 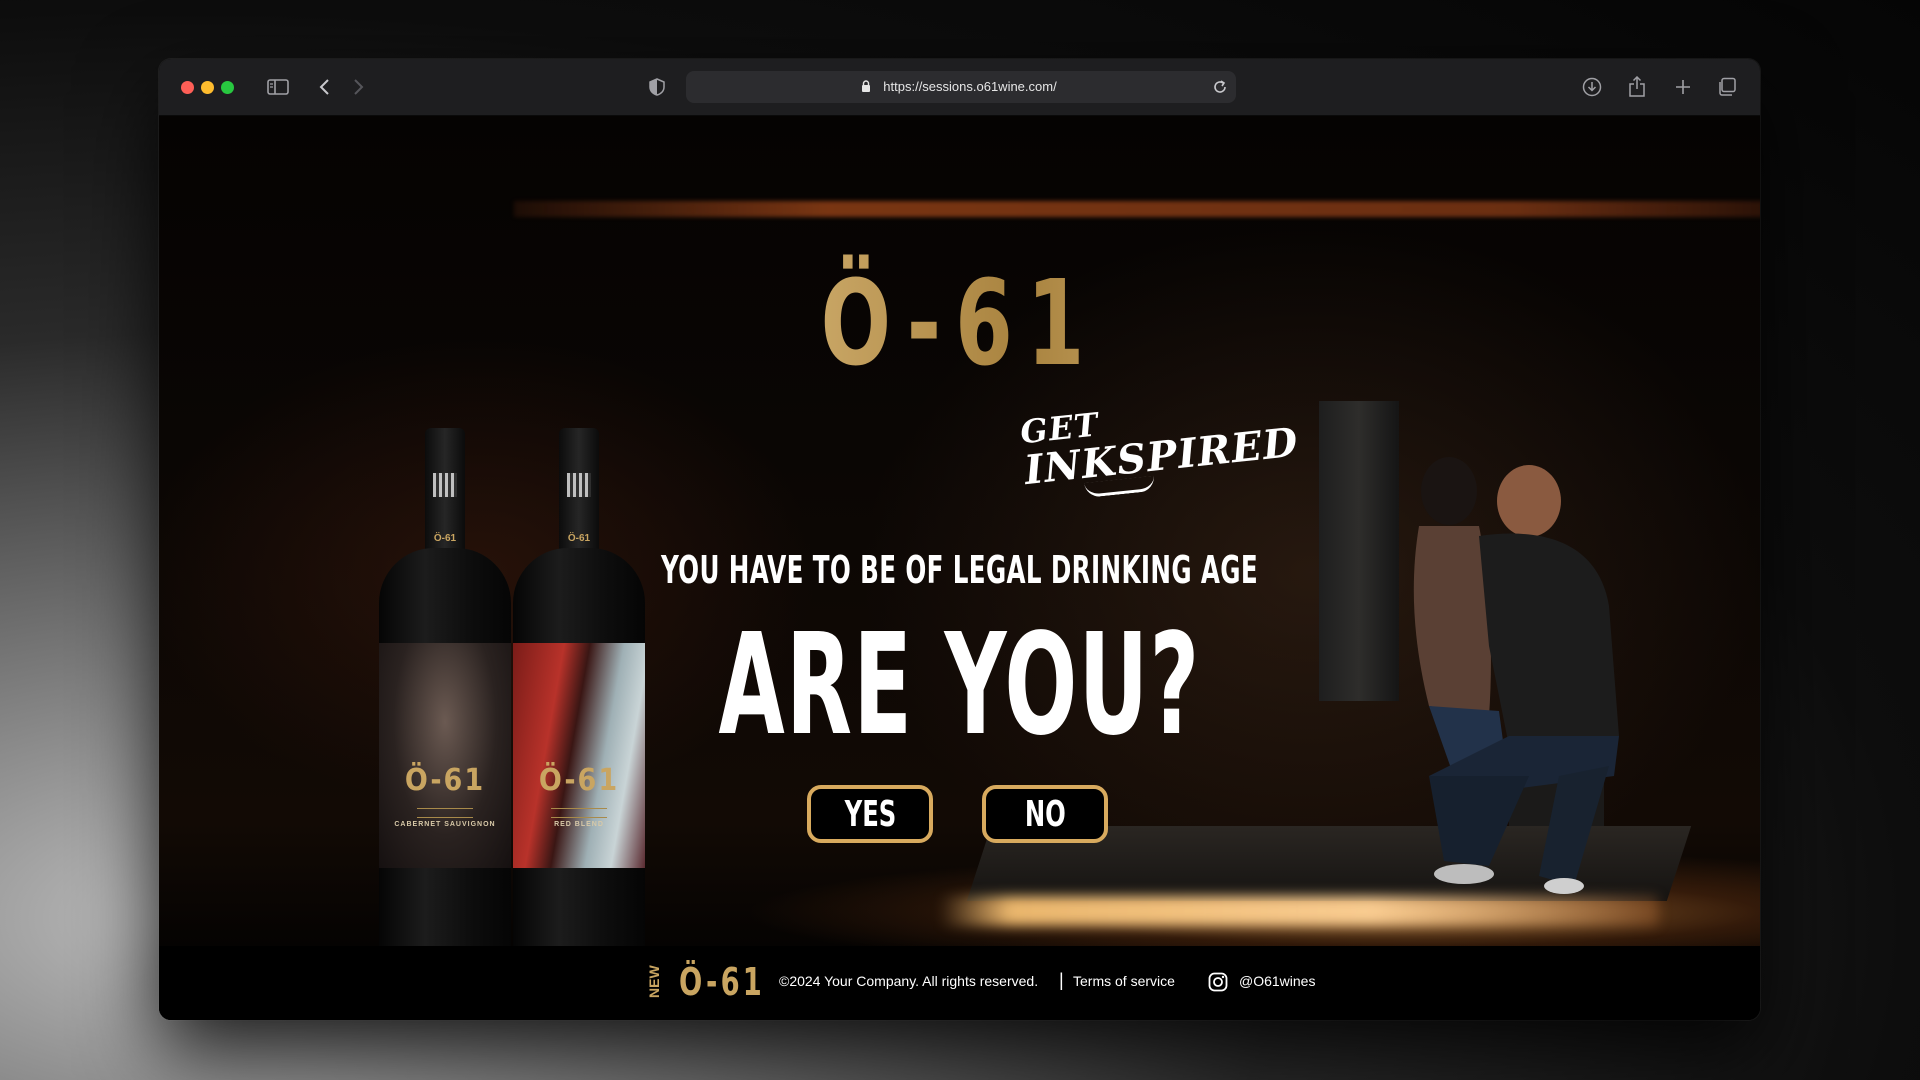 What do you see at coordinates (207, 87) in the screenshot?
I see `minimize-window-button` at bounding box center [207, 87].